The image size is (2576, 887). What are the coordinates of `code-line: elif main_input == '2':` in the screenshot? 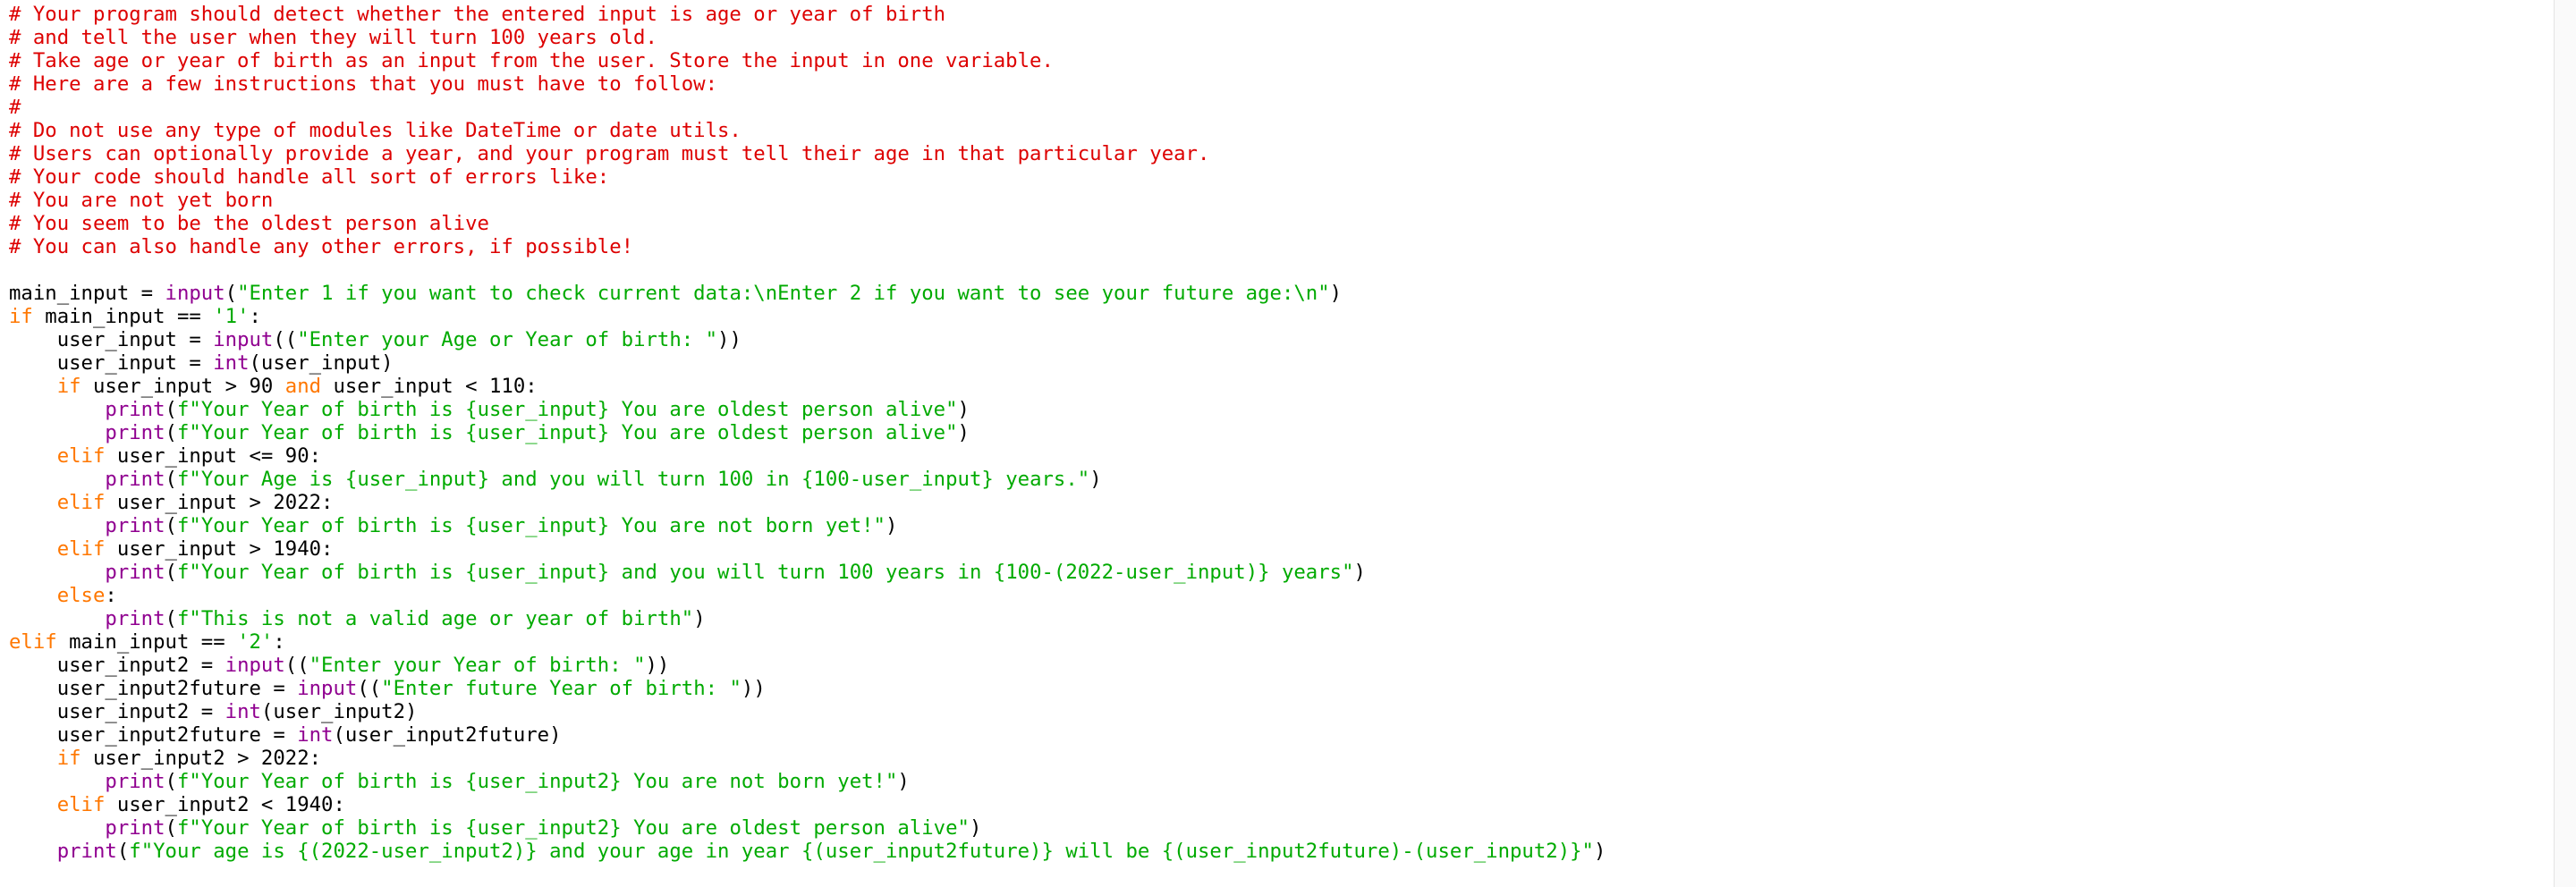 It's located at (807, 642).